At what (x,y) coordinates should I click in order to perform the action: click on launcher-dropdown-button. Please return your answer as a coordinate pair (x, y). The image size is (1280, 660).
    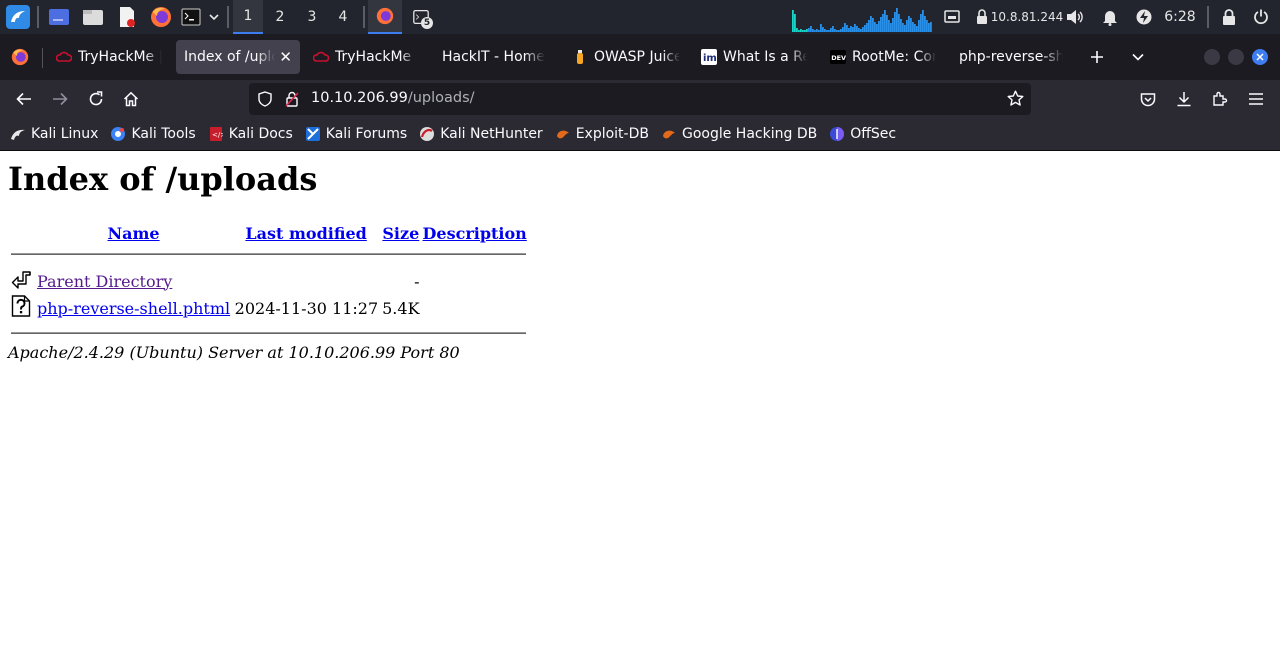
    Looking at the image, I should click on (214, 17).